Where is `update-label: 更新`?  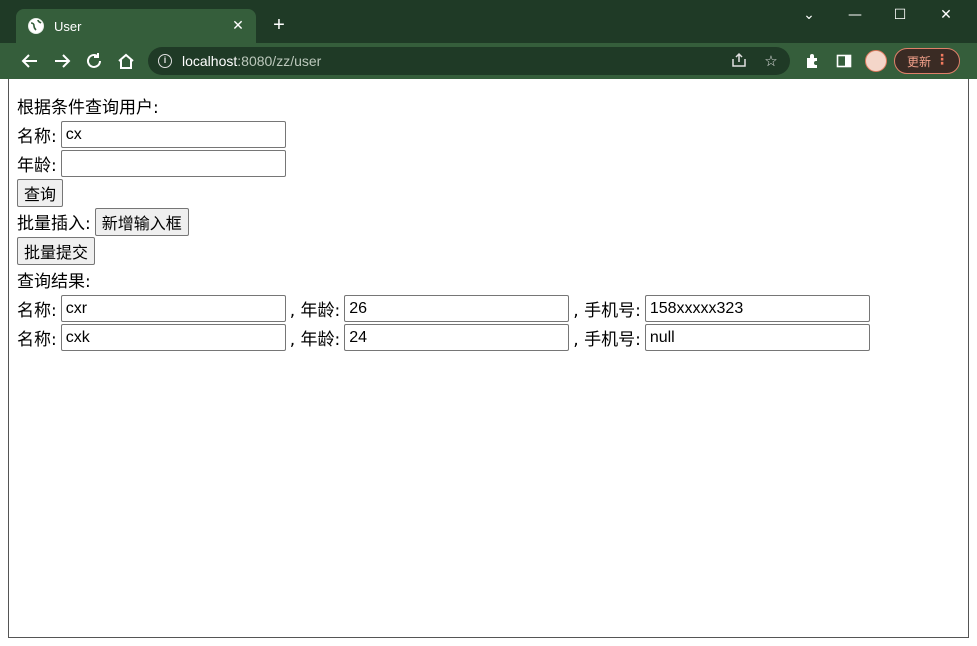 update-label: 更新 is located at coordinates (919, 61).